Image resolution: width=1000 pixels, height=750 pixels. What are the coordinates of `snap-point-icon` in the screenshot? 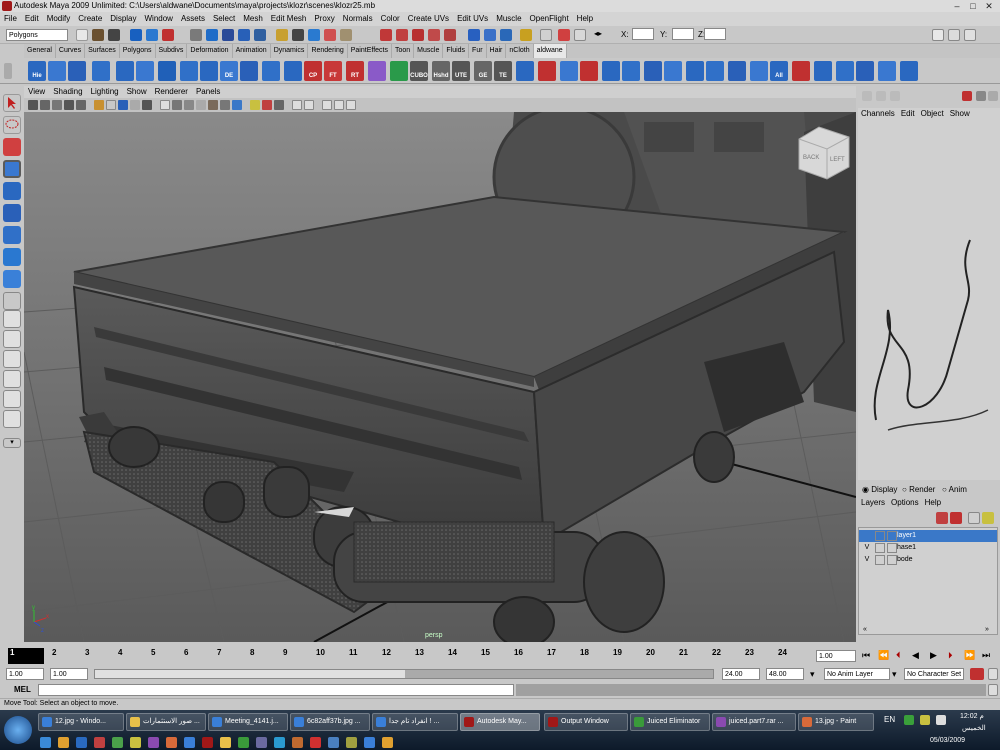 It's located at (244, 35).